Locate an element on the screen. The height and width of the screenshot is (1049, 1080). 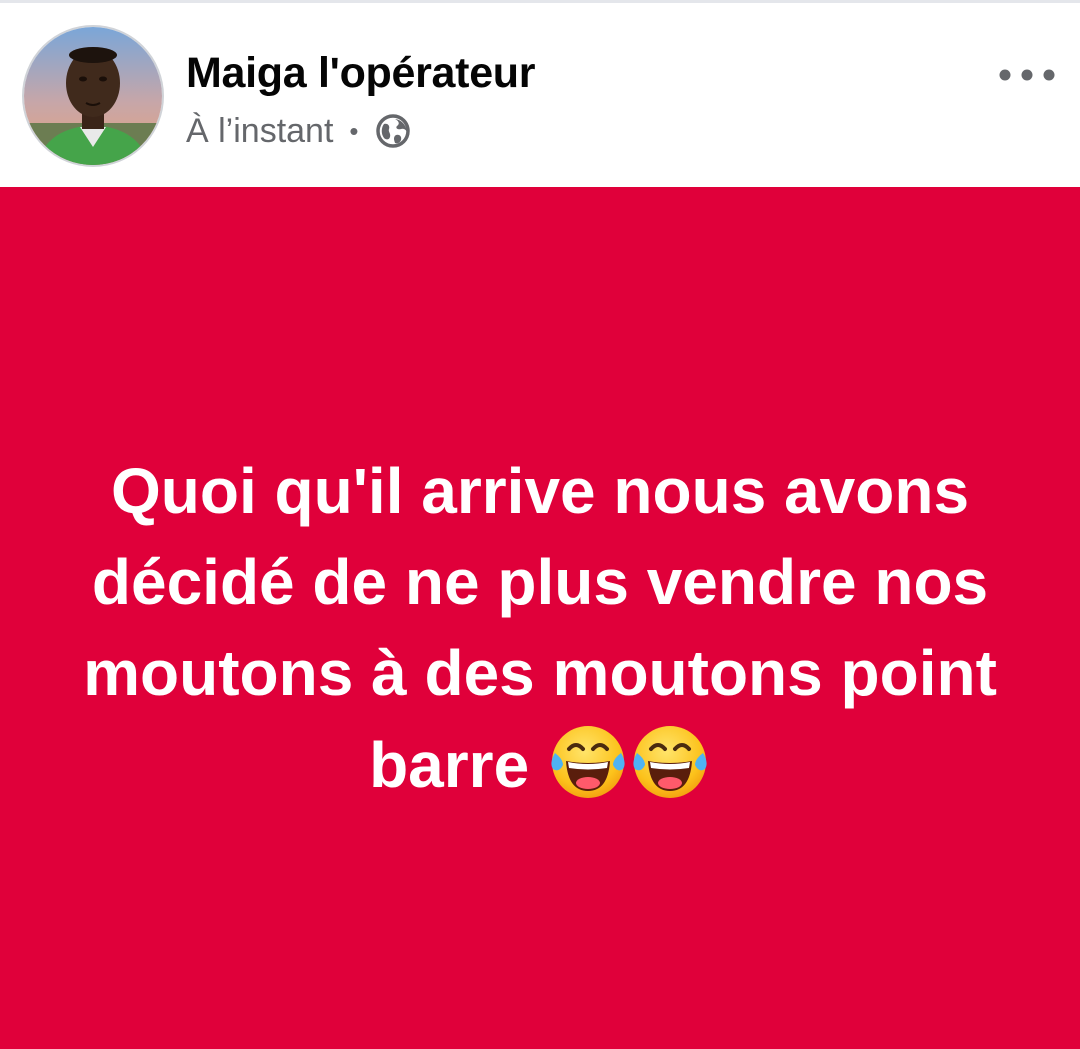
globe-icon is located at coordinates (393, 131).